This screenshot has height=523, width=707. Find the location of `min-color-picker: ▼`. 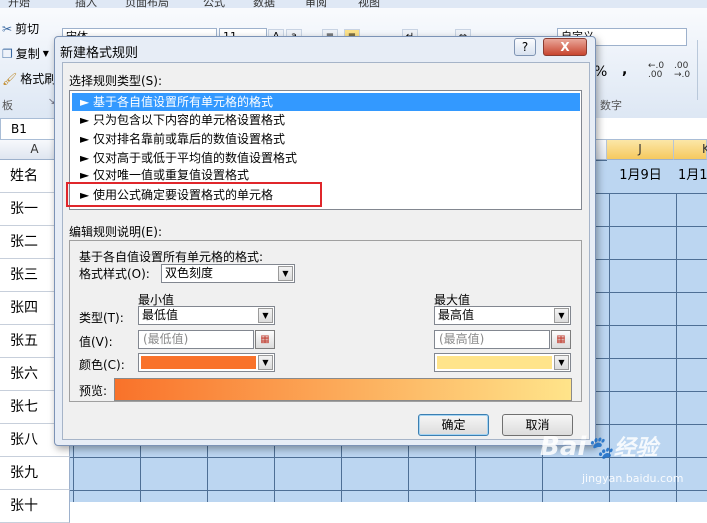

min-color-picker: ▼ is located at coordinates (206, 362).